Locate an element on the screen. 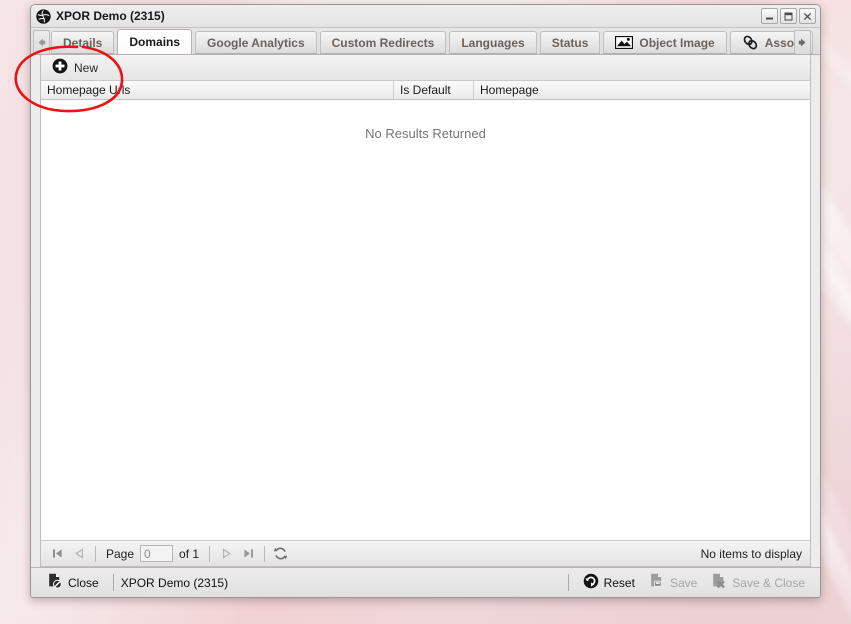 The height and width of the screenshot is (624, 851). new-button-label: New is located at coordinates (86, 67).